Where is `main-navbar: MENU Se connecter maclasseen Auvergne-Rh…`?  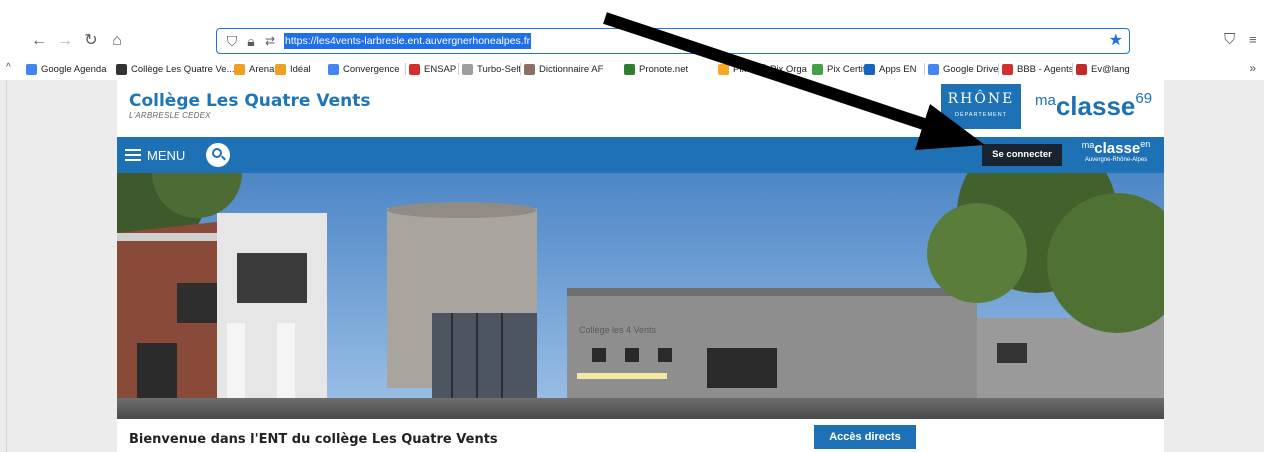 main-navbar: MENU Se connecter maclasseen Auvergne-Rh… is located at coordinates (640, 155).